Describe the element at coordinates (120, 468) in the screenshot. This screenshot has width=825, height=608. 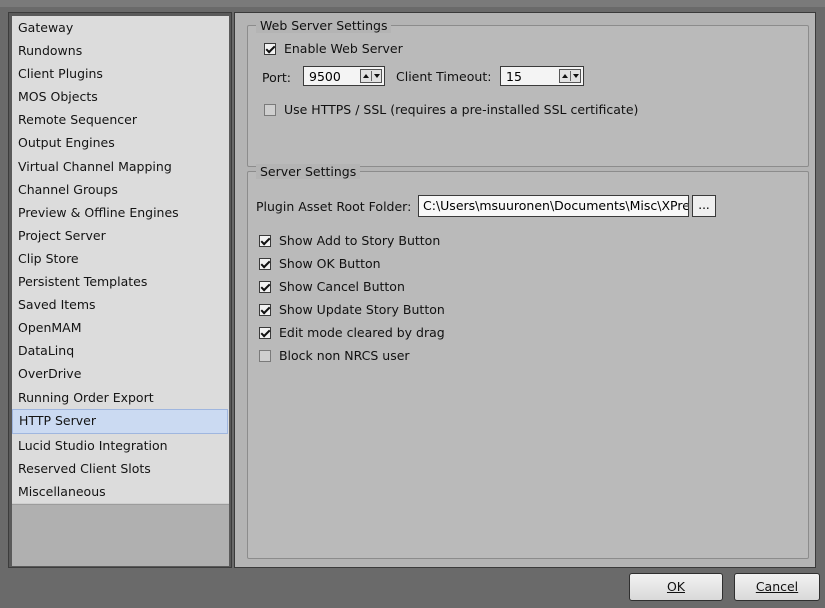
I see `sidebar-item-reserved-client-slots: Reserved Client Slots` at that location.